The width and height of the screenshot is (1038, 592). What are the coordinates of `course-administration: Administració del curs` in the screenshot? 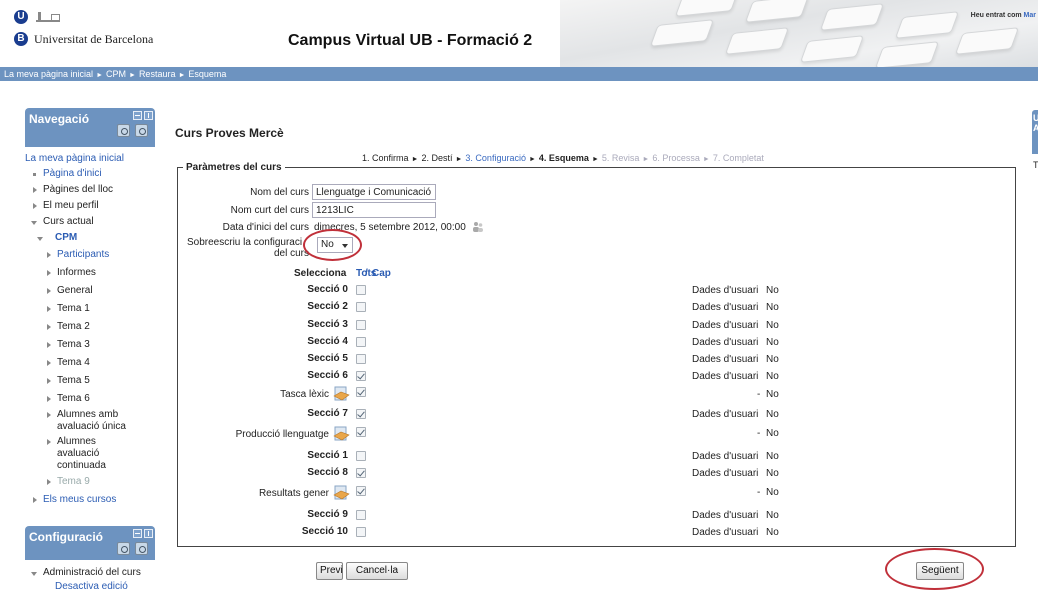 It's located at (92, 572).